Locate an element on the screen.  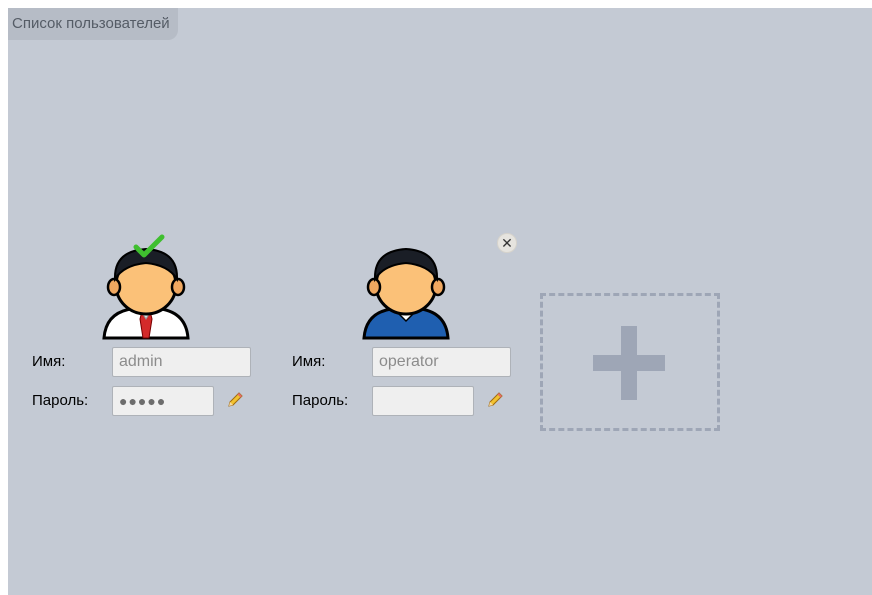
admin-user-avatar-icon is located at coordinates (146, 287).